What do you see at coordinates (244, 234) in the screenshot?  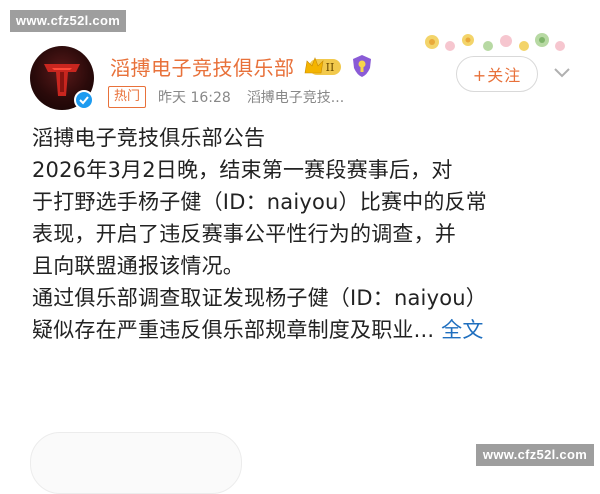 I see `post-text-line: 表现，开启了违反赛事公平性行为的调查，并` at bounding box center [244, 234].